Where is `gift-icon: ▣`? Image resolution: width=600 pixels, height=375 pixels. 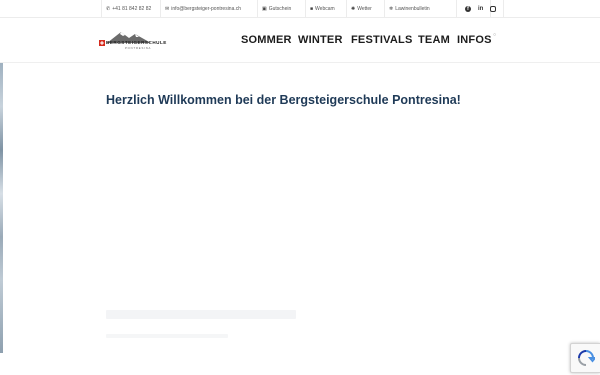 gift-icon: ▣ is located at coordinates (264, 9).